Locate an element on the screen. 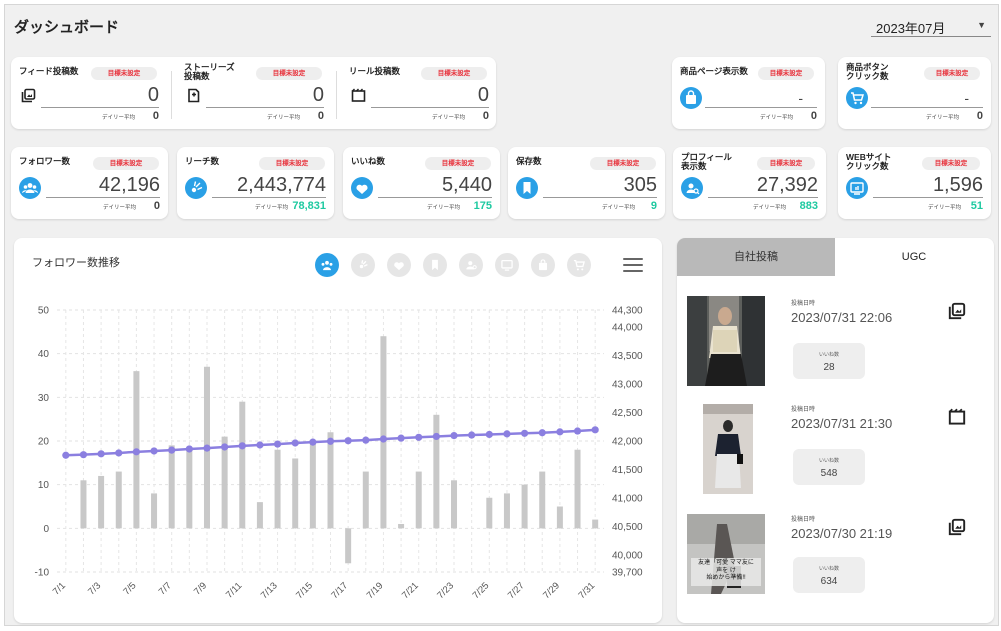 The width and height of the screenshot is (1001, 631). metric-value: 1,596 is located at coordinates (957, 185).